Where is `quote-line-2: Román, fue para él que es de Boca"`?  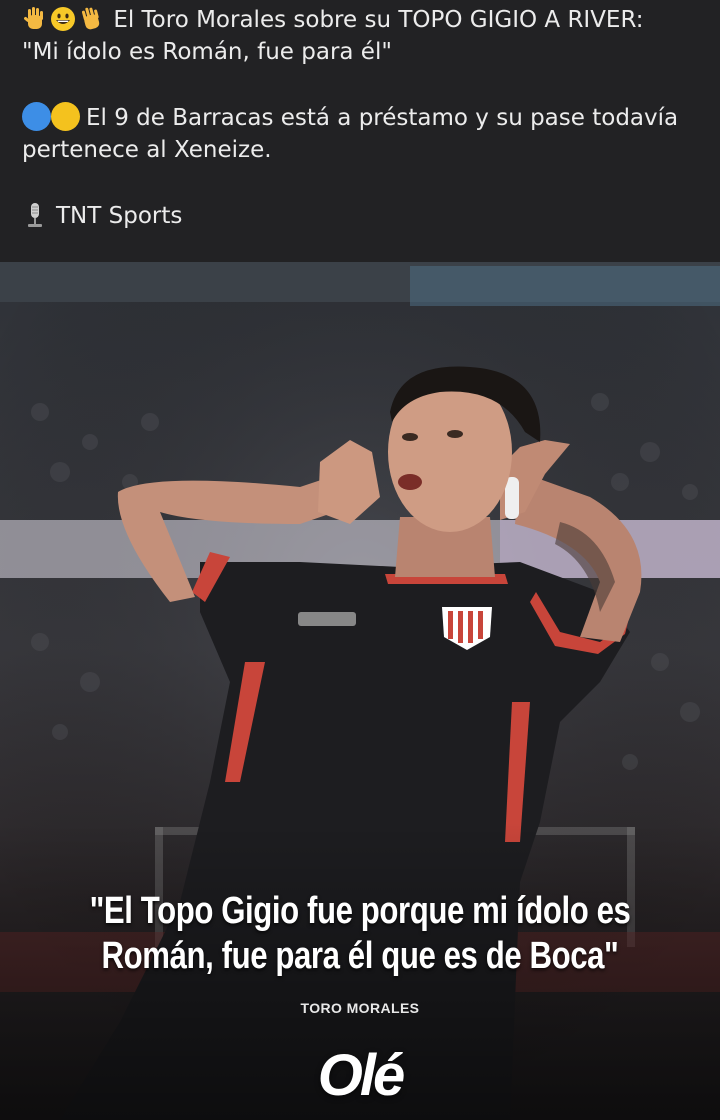
quote-line-2: Román, fue para él que es de Boca" is located at coordinates (360, 956).